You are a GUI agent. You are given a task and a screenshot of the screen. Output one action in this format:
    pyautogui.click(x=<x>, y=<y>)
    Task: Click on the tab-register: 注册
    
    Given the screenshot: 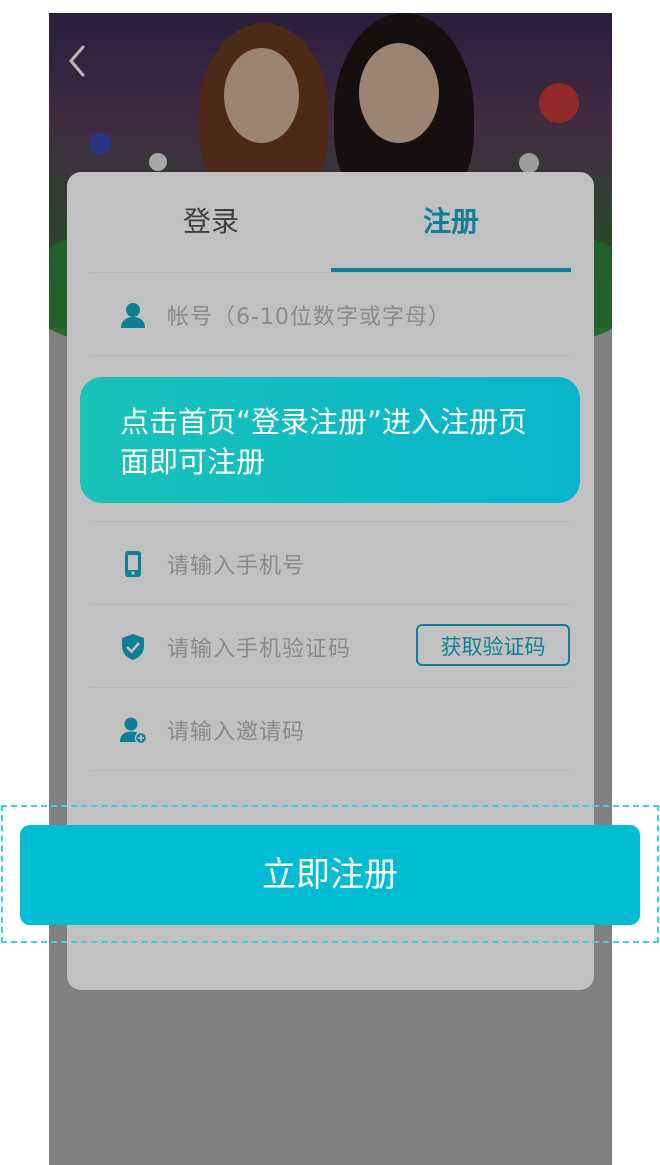 What is the action you would take?
    pyautogui.click(x=451, y=220)
    